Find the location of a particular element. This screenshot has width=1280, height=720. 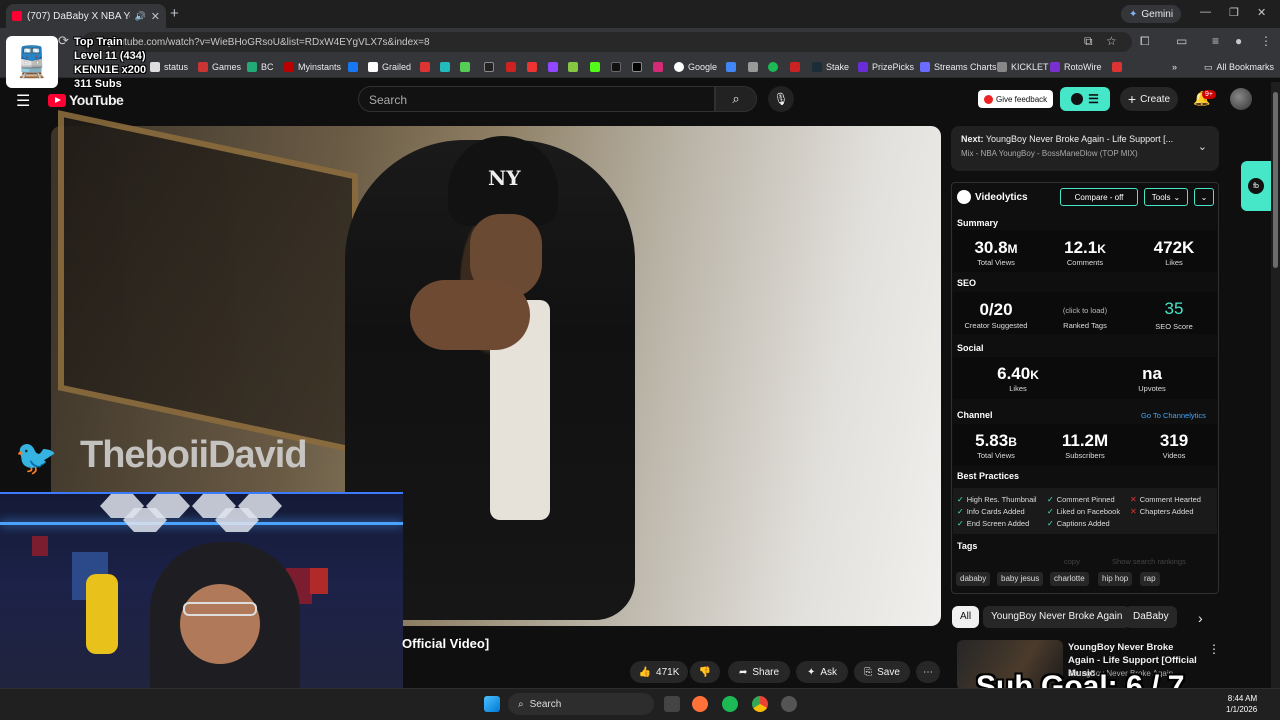

start-menu-icon is located at coordinates (492, 704).